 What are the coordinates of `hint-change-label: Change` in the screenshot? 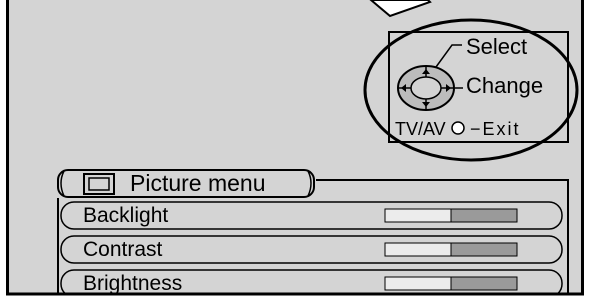 It's located at (505, 85).